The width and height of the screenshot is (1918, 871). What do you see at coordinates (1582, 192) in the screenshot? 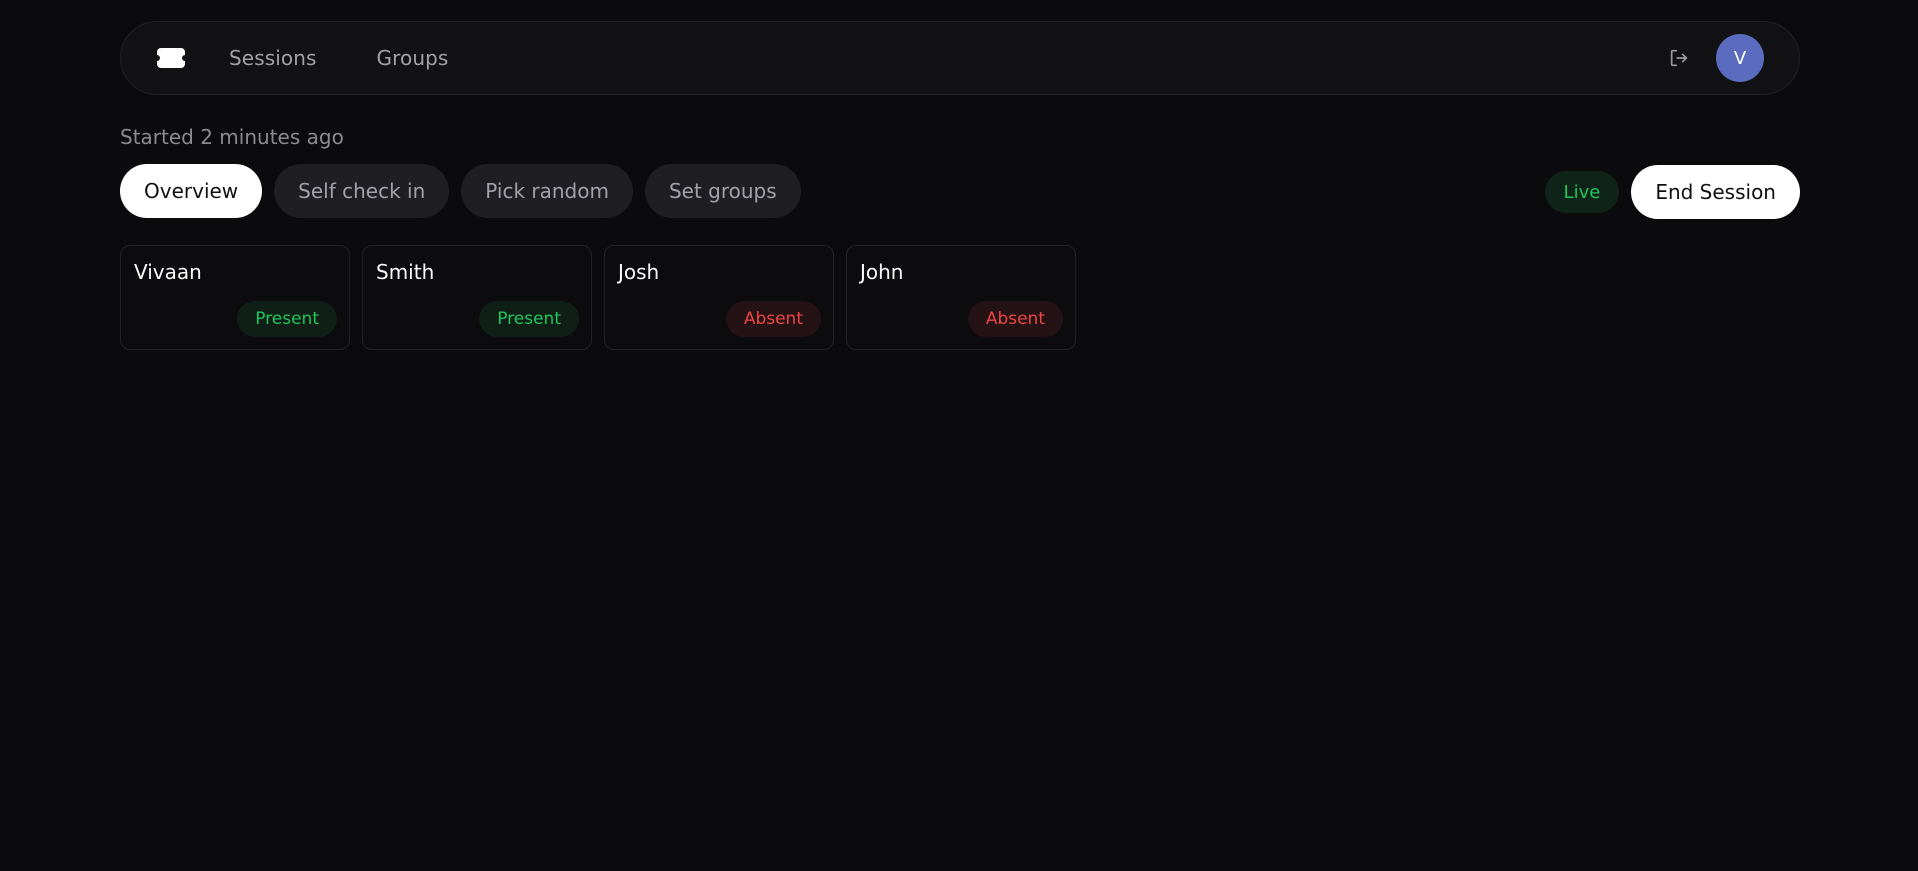
I see `live-status-badge: Live` at bounding box center [1582, 192].